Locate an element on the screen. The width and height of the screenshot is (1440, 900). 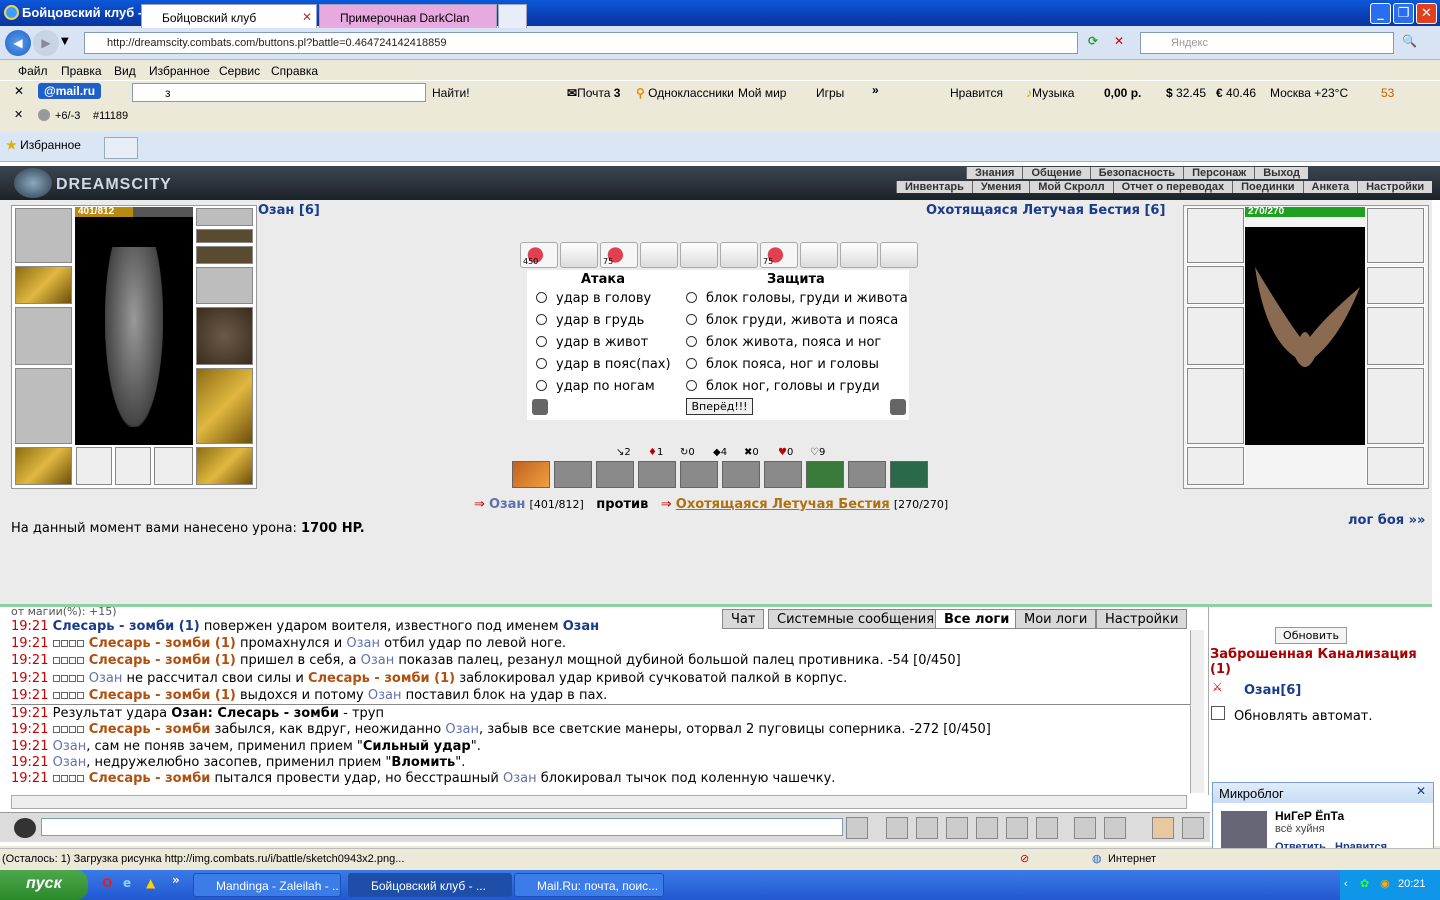
chat-horizontal-scrollbar is located at coordinates (599, 802).